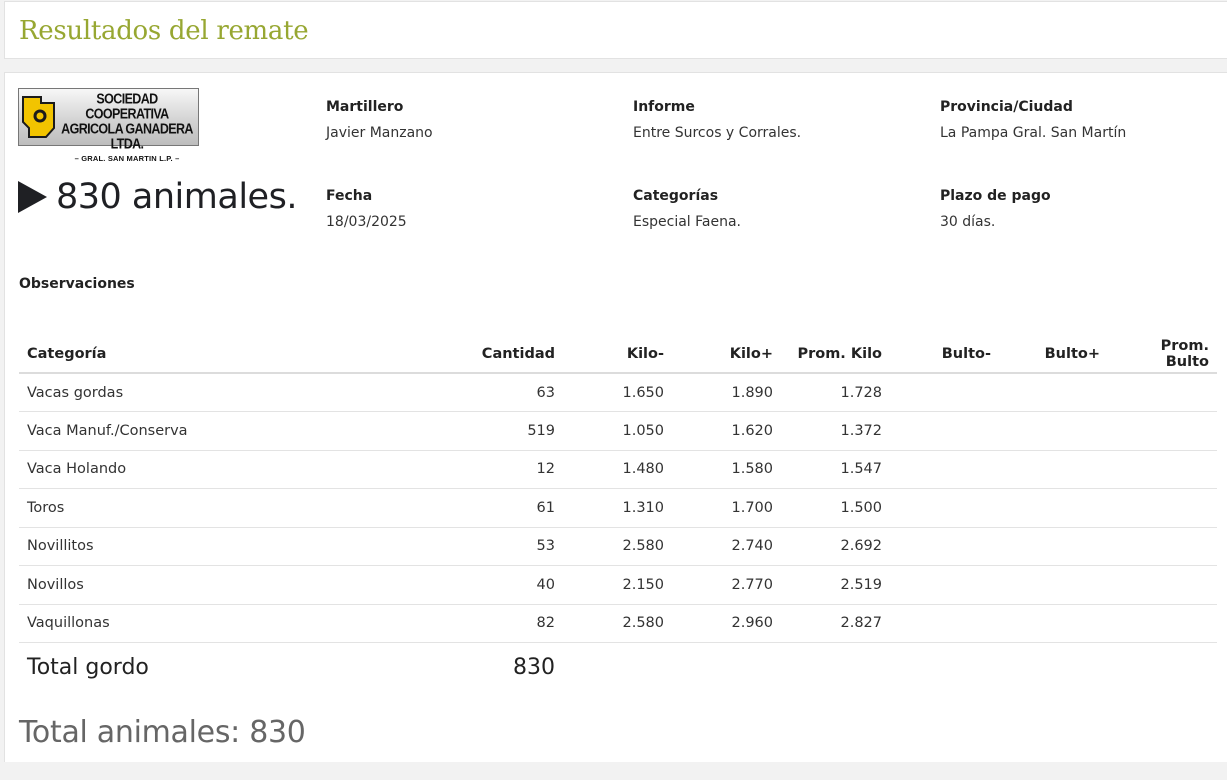 This screenshot has height=780, width=1227. Describe the element at coordinates (415, 546) in the screenshot. I see `table-cell: 53` at that location.